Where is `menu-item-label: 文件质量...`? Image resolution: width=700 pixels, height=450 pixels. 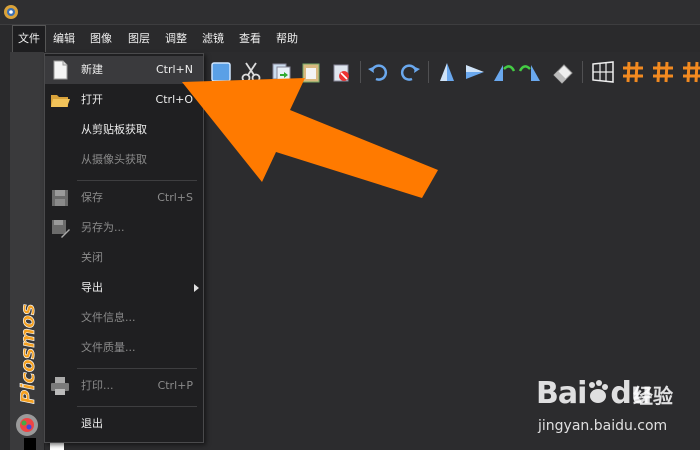 menu-item-label: 文件质量... is located at coordinates (108, 347).